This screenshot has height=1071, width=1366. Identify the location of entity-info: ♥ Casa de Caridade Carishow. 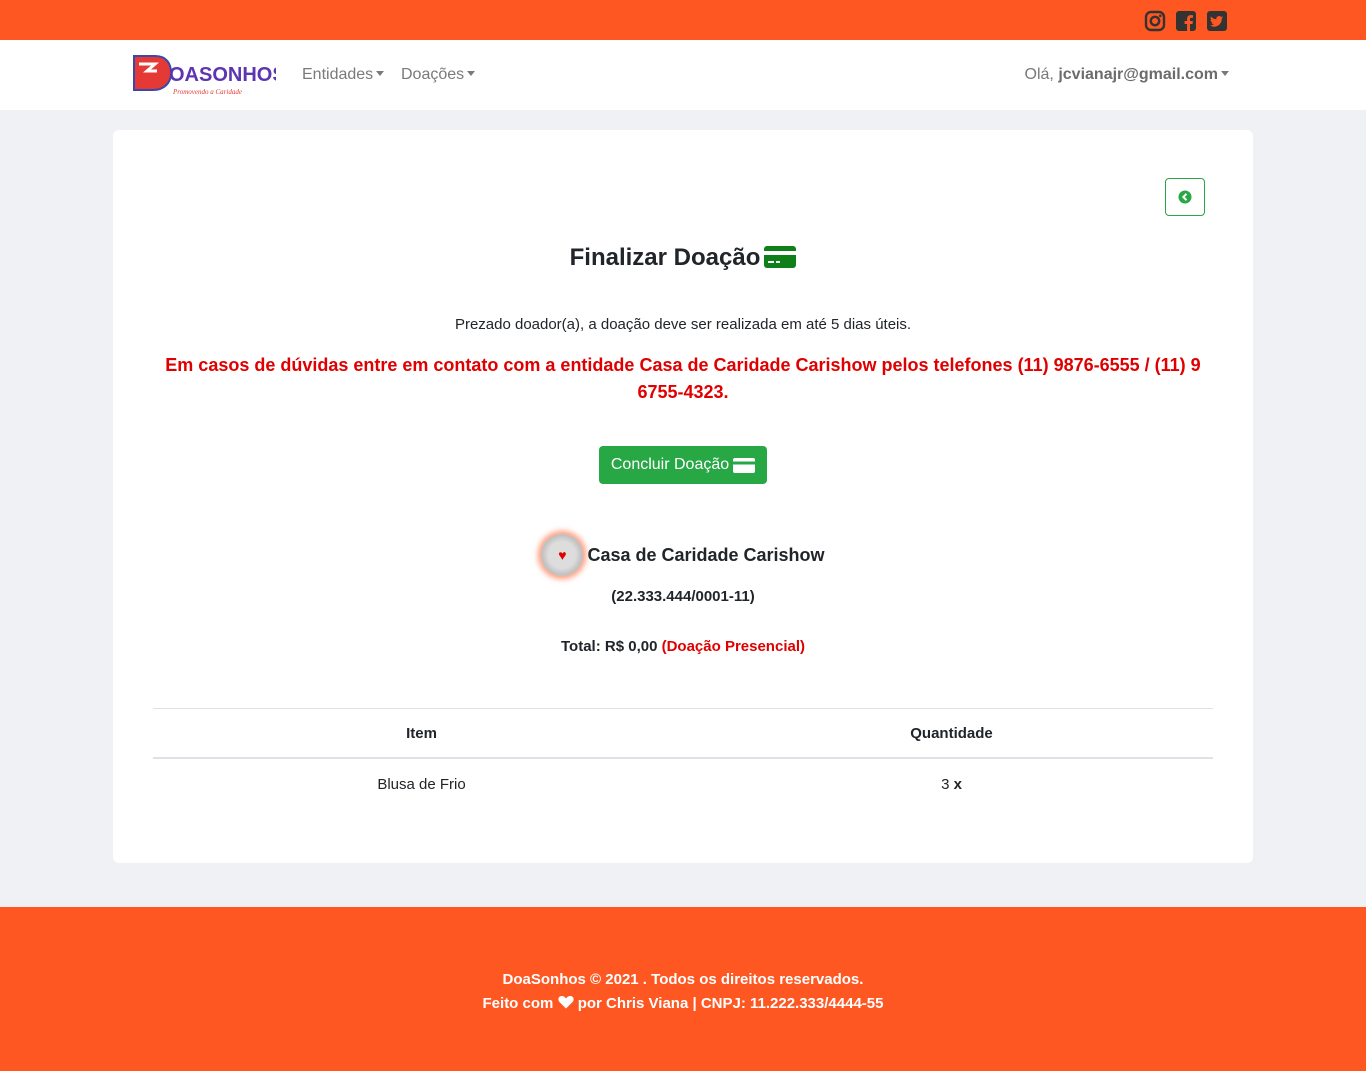
(683, 555).